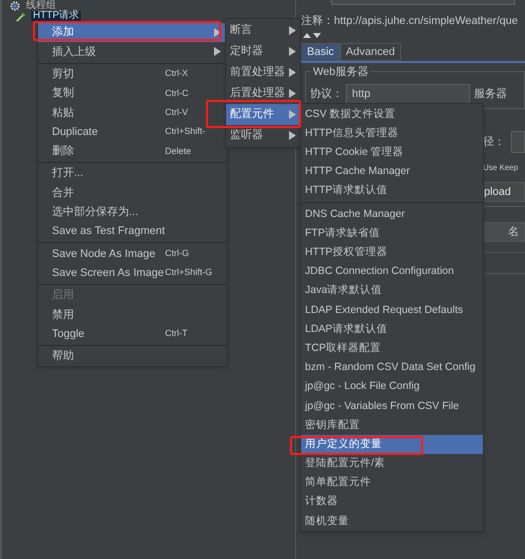 This screenshot has width=525, height=559. Describe the element at coordinates (490, 94) in the screenshot. I see `server-label: 服务器` at that location.